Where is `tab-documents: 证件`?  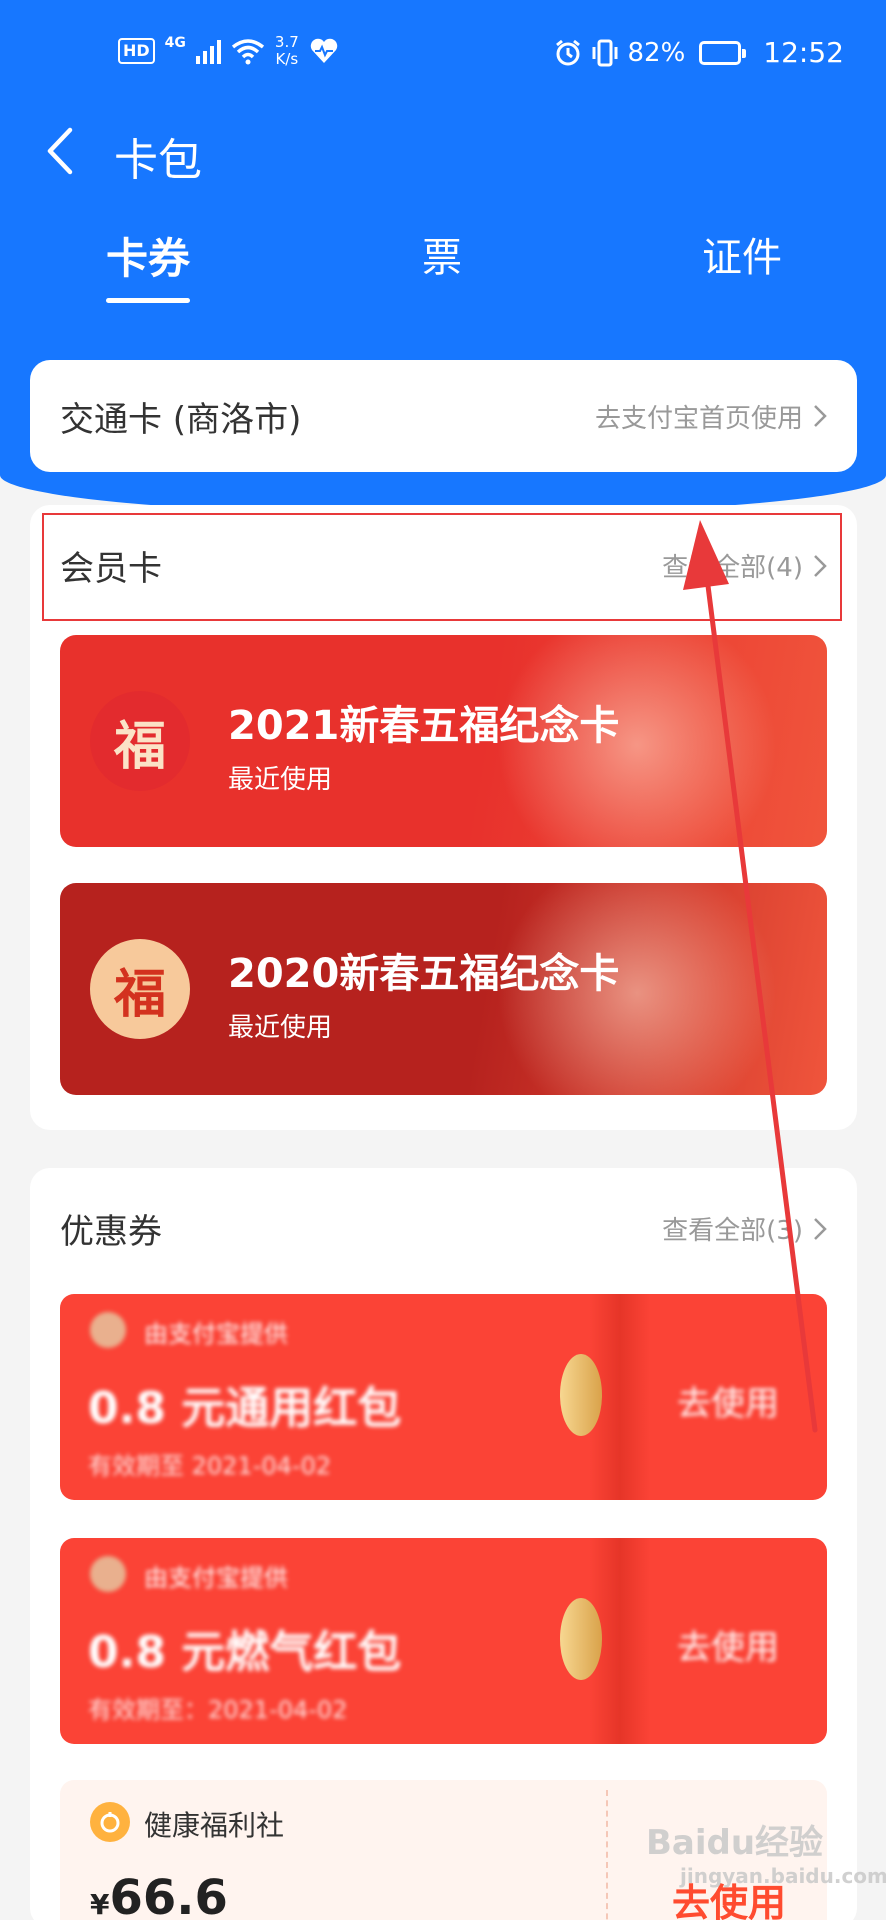 tab-documents: 证件 is located at coordinates (742, 254).